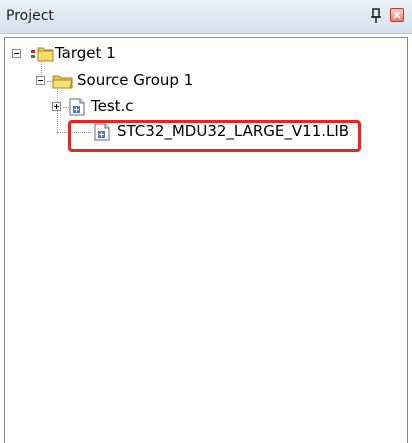  What do you see at coordinates (40, 80) in the screenshot?
I see `collapse-toggle-group` at bounding box center [40, 80].